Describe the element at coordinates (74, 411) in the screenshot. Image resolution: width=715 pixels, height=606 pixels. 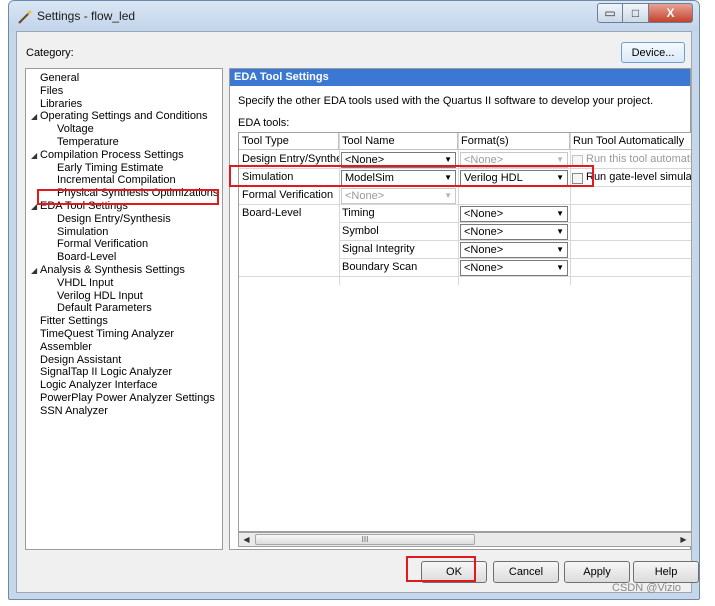
I see `tree-item: SSN Analyzer` at that location.